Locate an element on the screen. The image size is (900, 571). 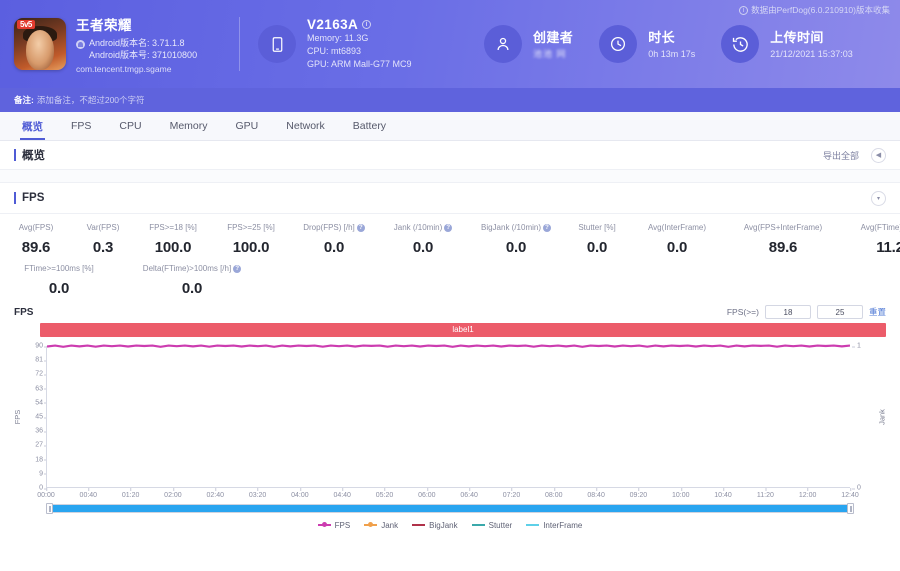
reset-button: 重置 is located at coordinates (877, 312).